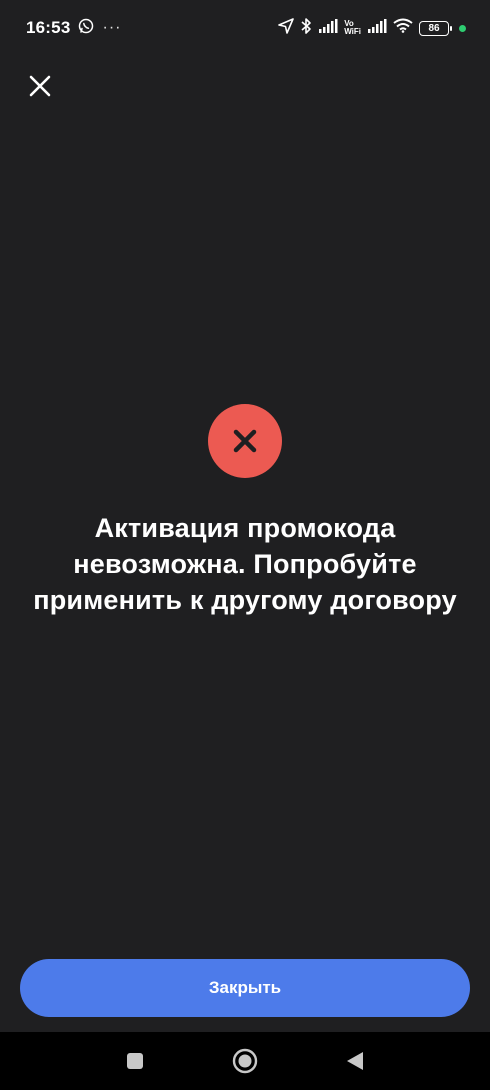  I want to click on home-button, so click(245, 1061).